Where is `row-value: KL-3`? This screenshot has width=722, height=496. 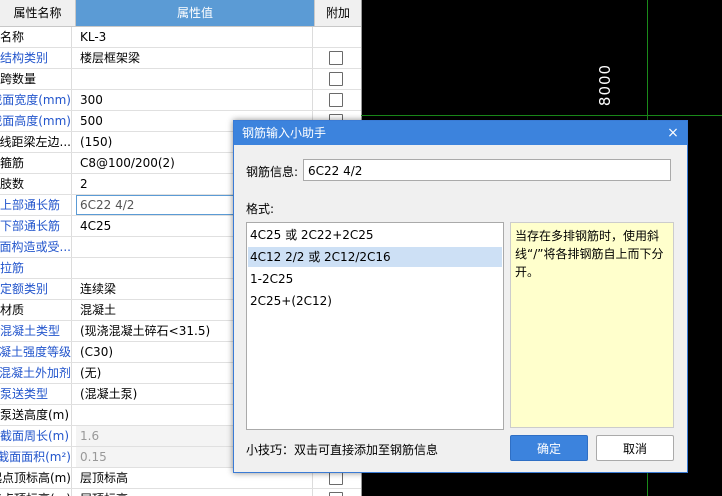 row-value: KL-3 is located at coordinates (194, 37).